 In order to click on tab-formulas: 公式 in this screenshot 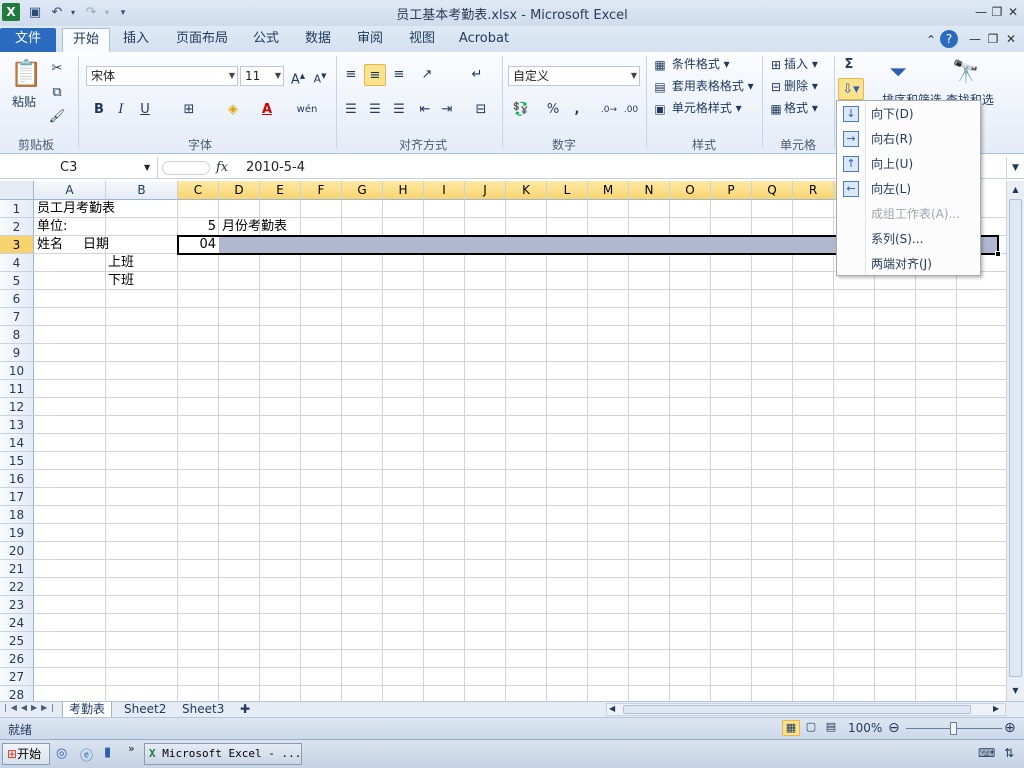, I will do `click(266, 40)`.